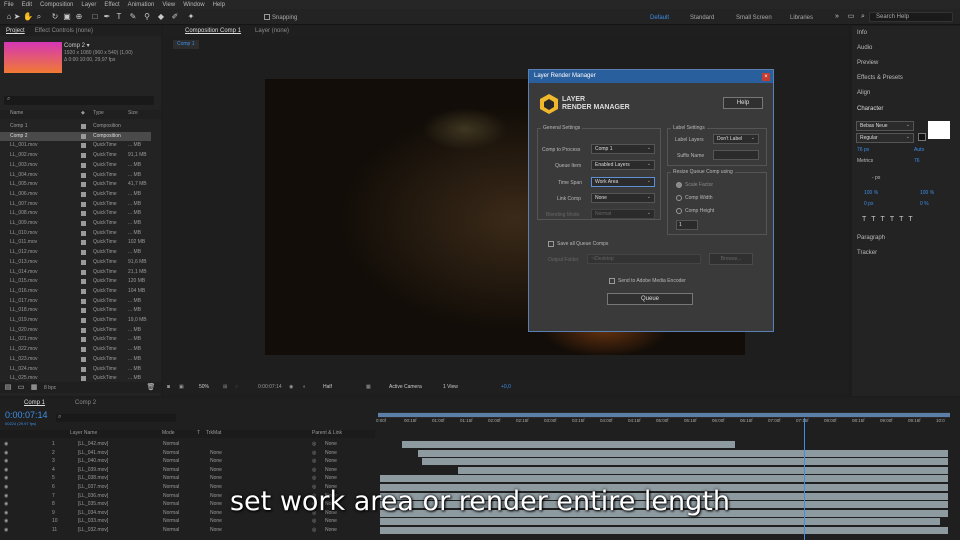 The width and height of the screenshot is (960, 540). What do you see at coordinates (623, 149) in the screenshot?
I see `comp-to-process-select: Comp 1` at bounding box center [623, 149].